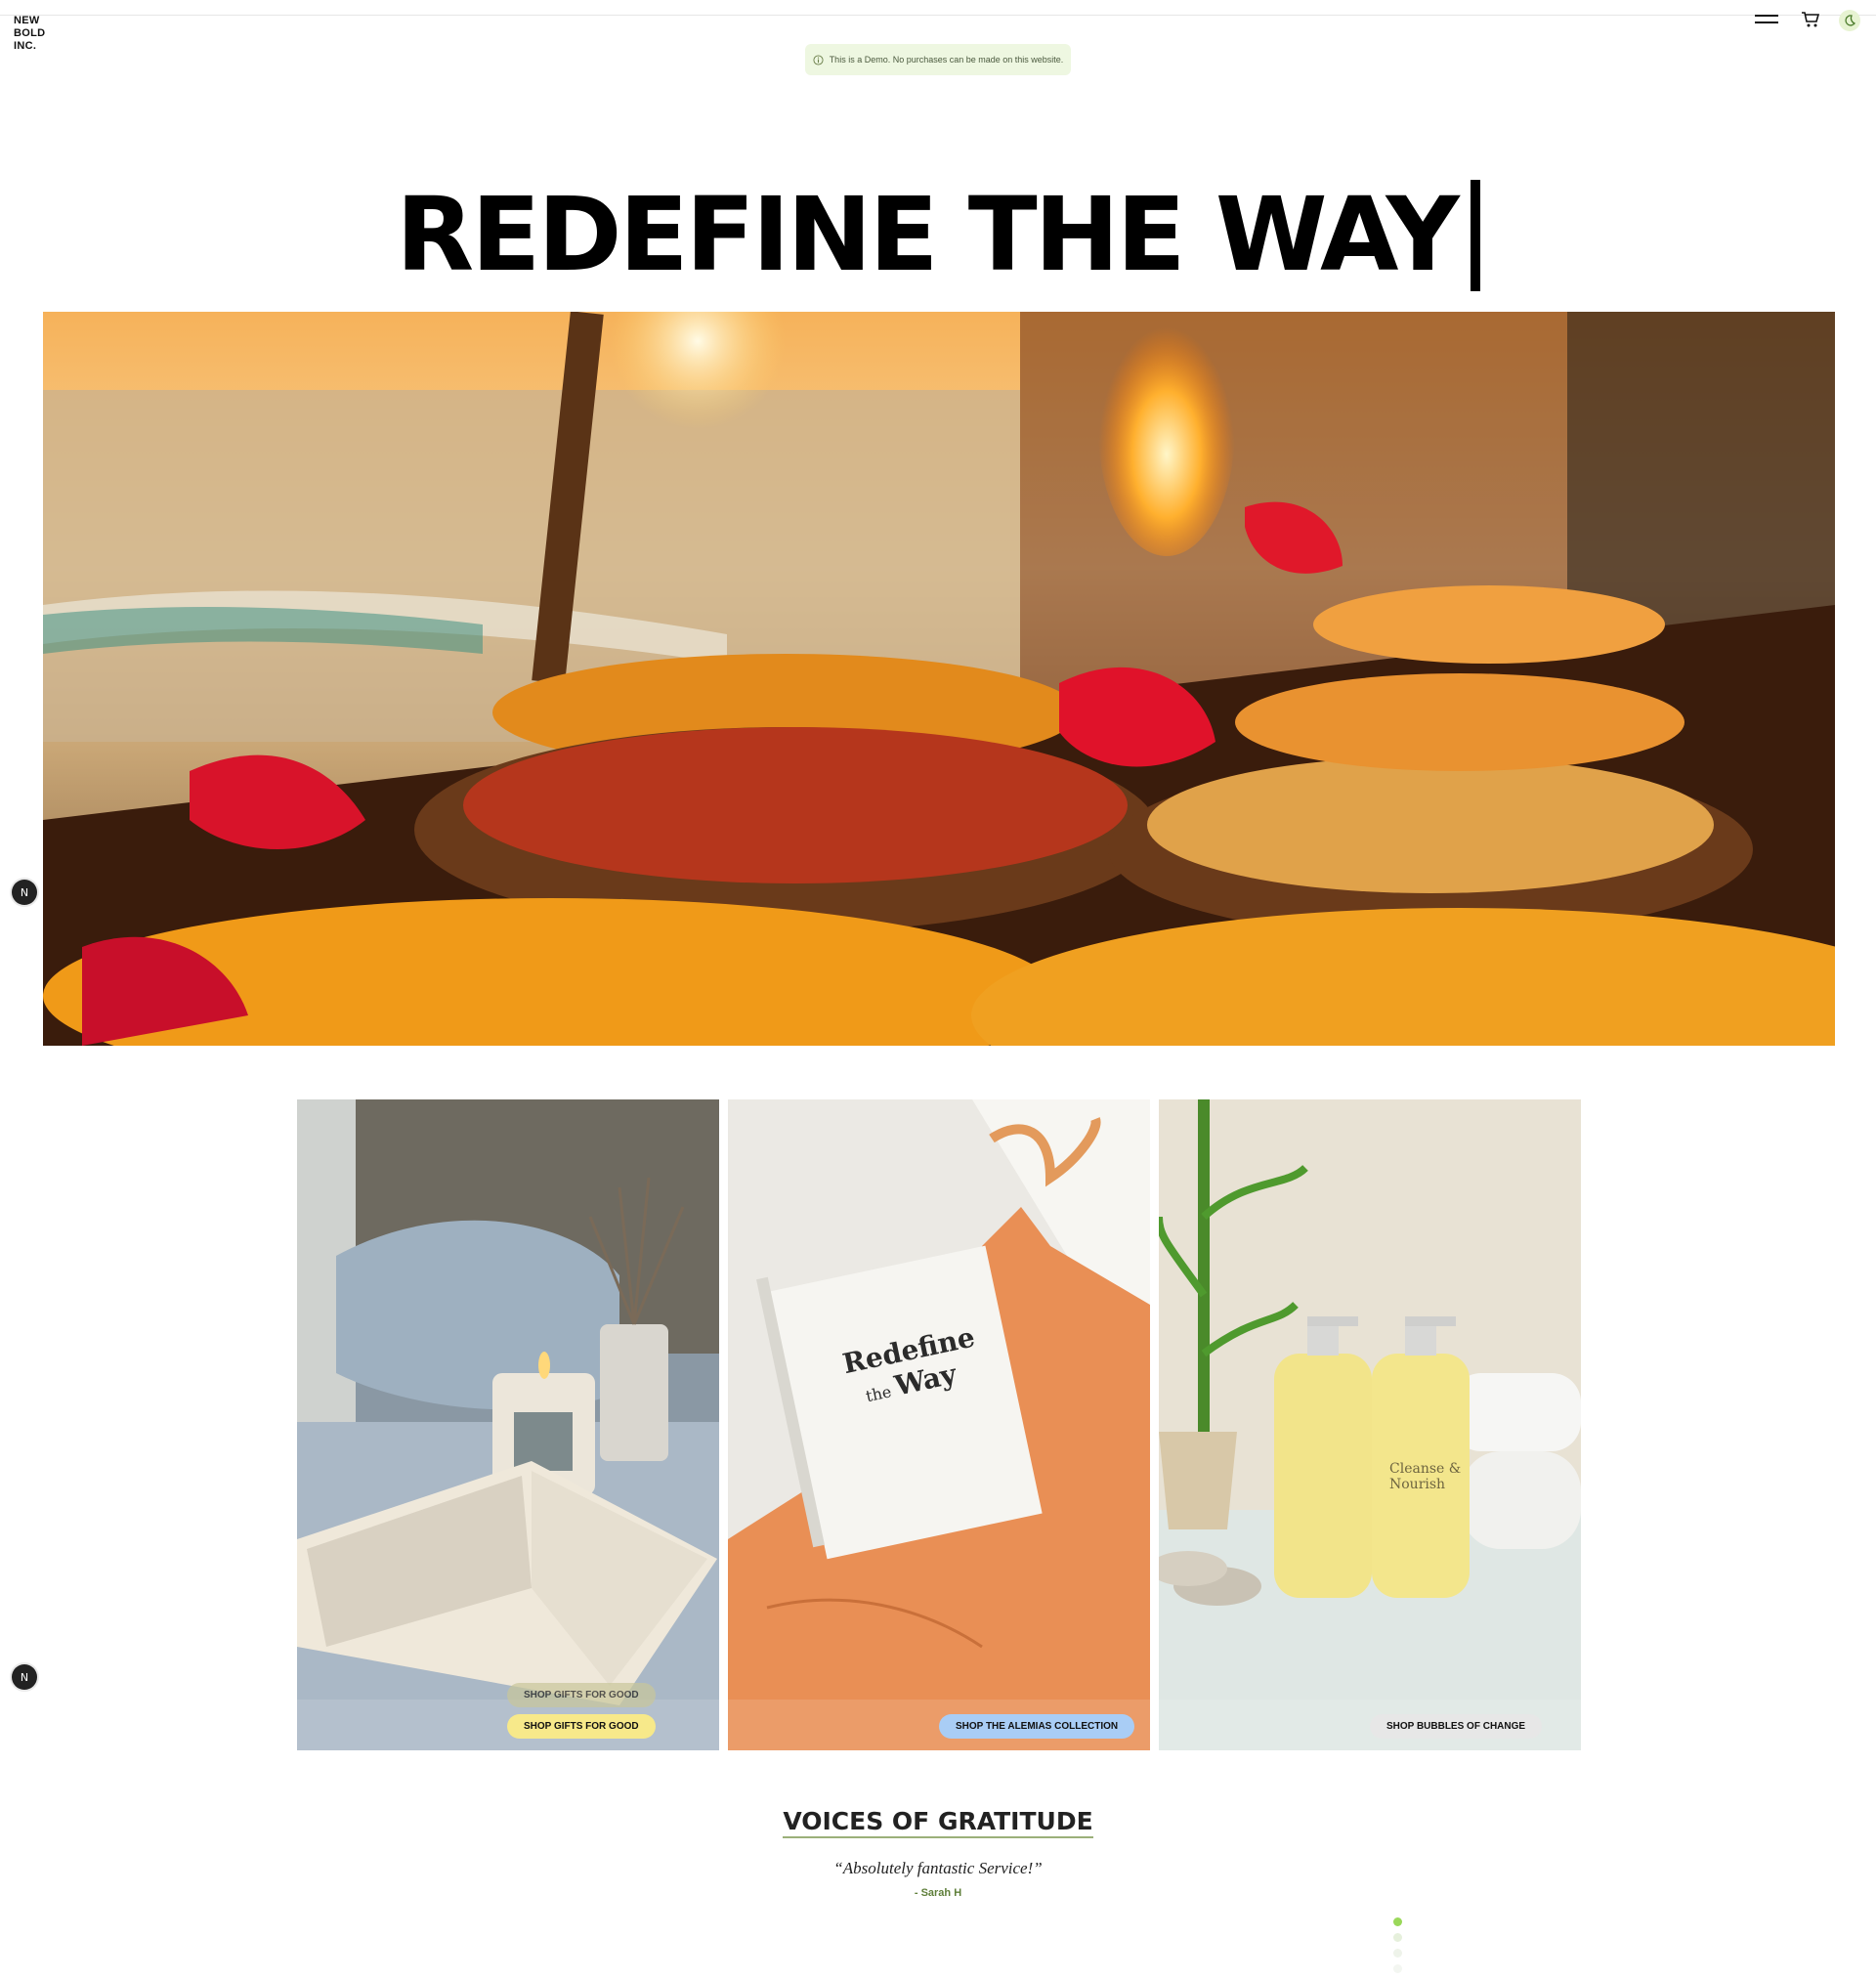 This screenshot has width=1876, height=1980. I want to click on moon-icon, so click(1849, 20).